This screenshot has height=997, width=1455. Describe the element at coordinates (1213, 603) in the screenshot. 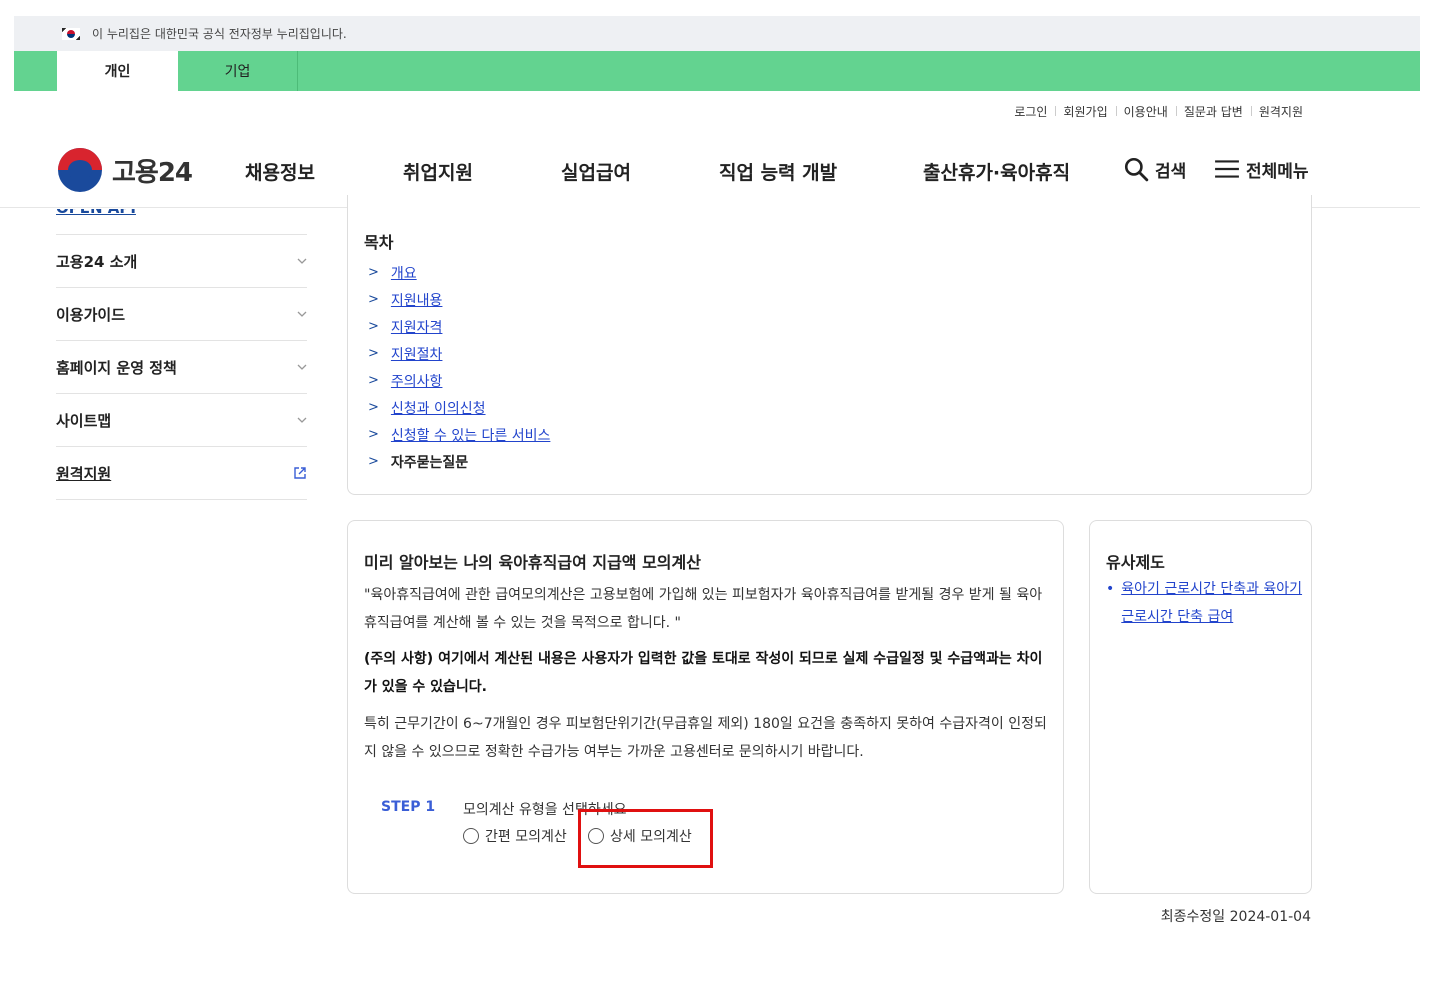

I see `similar-link: 육아기 근로시간 단축과 육아기 근로시간 단축 급여` at that location.